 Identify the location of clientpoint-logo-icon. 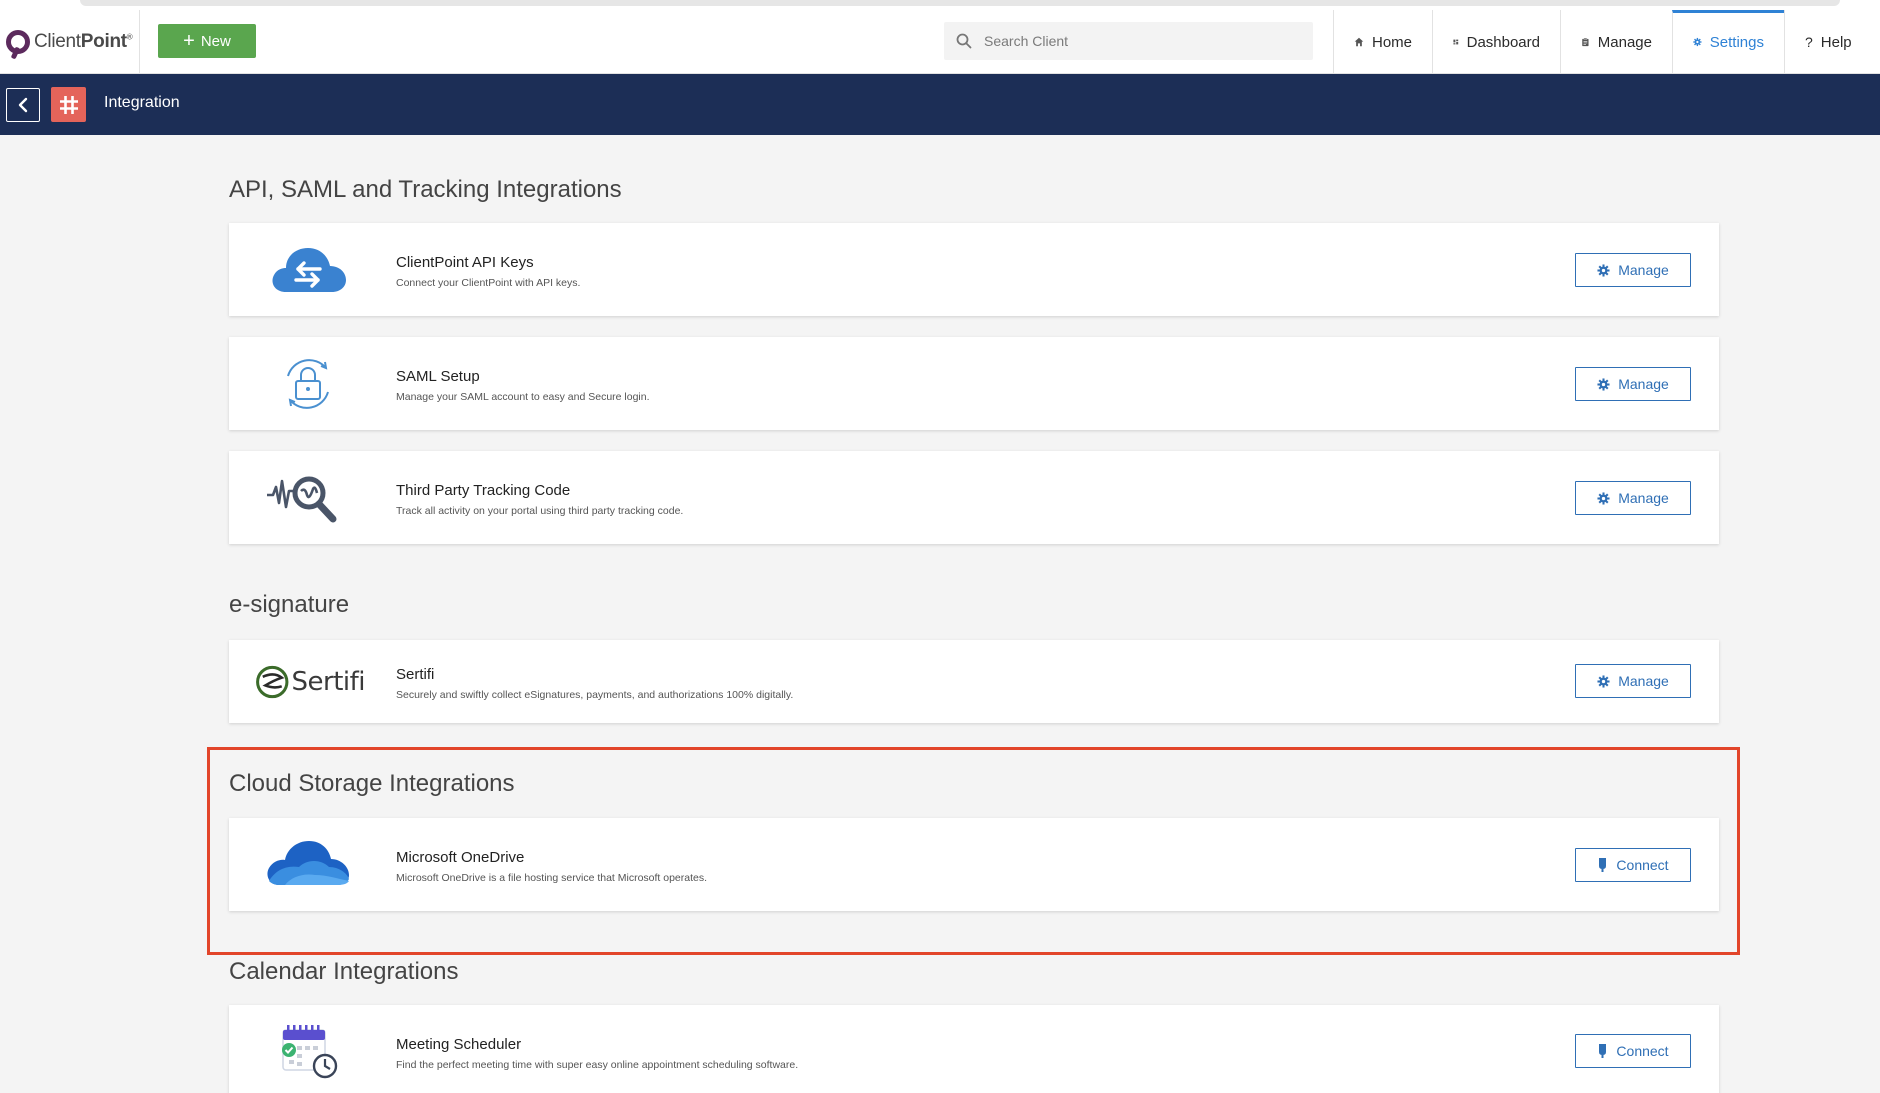
(18, 42).